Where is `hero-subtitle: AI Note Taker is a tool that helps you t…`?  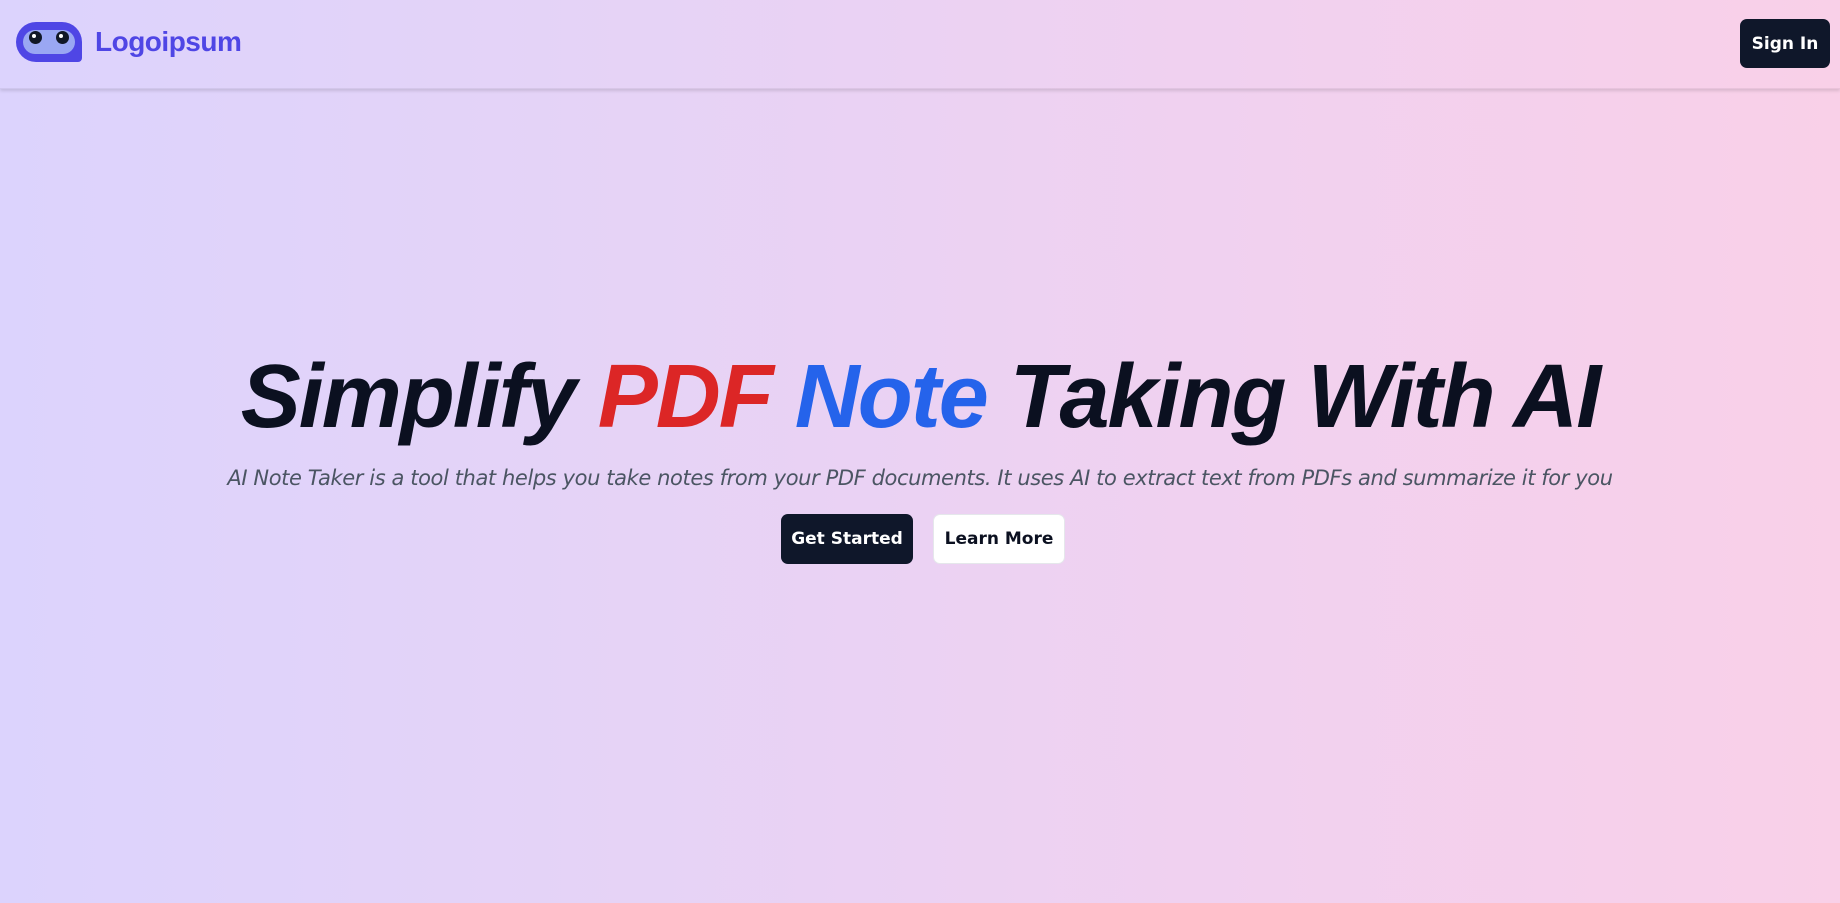
hero-subtitle: AI Note Taker is a tool that helps you t… is located at coordinates (920, 478).